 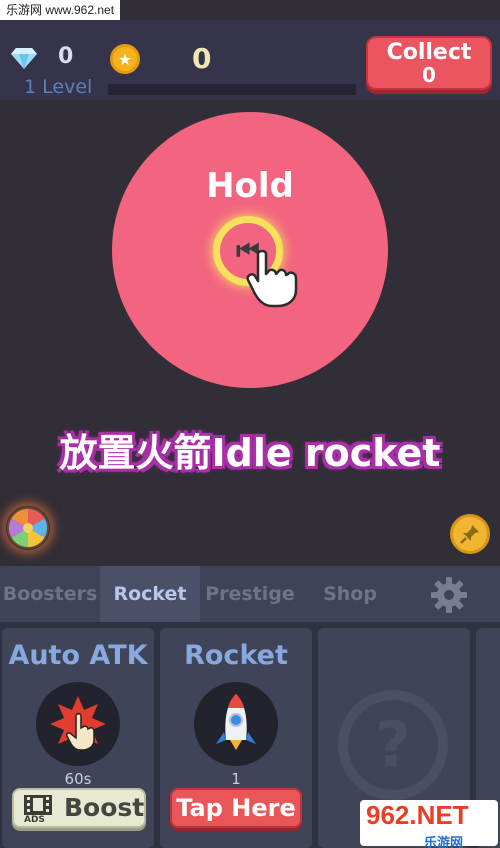 I want to click on pushpin-icon, so click(x=469, y=534).